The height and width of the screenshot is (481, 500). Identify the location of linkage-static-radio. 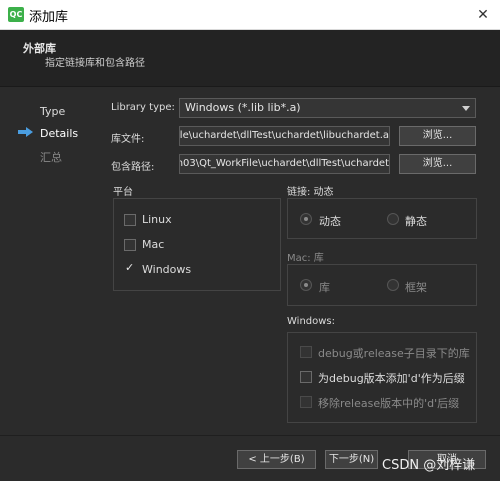
(393, 219).